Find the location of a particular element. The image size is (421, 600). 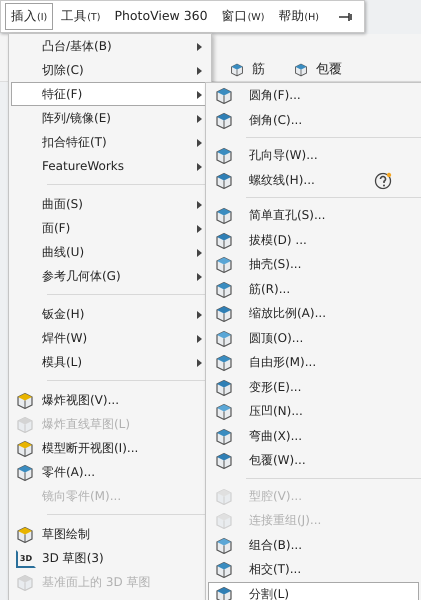

menu-bar-item: PhotoView 360 is located at coordinates (161, 16).